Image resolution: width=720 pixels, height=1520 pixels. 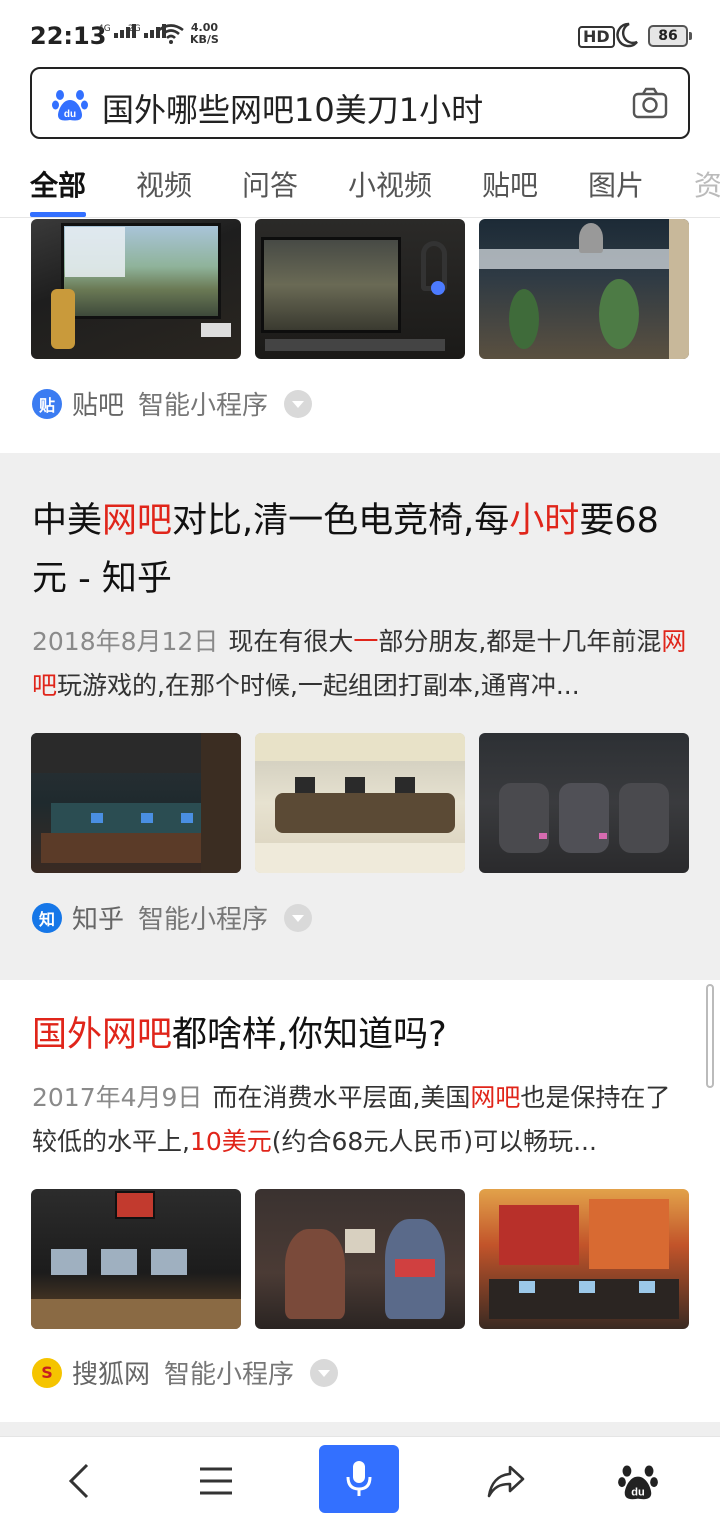 What do you see at coordinates (68, 36) in the screenshot?
I see `clock: 22:13` at bounding box center [68, 36].